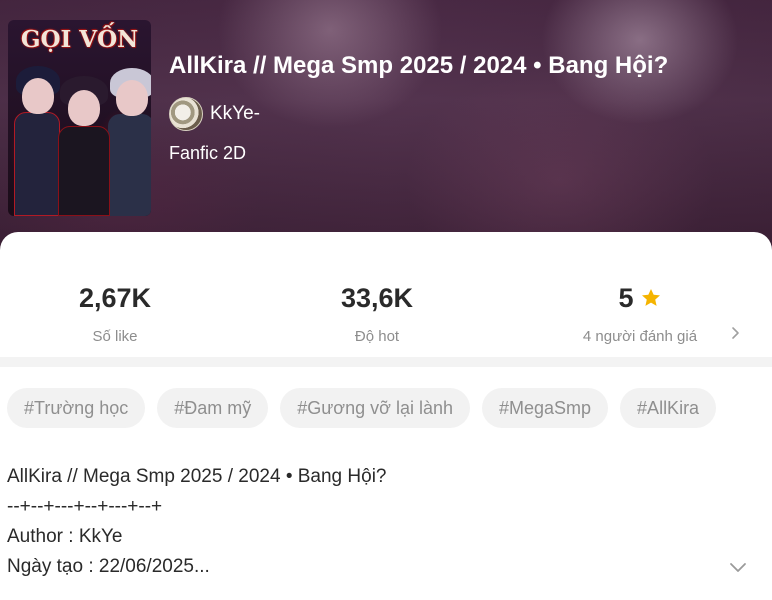 The width and height of the screenshot is (772, 600). What do you see at coordinates (213, 408) in the screenshot?
I see `tag-chip: #Đam mỹ` at bounding box center [213, 408].